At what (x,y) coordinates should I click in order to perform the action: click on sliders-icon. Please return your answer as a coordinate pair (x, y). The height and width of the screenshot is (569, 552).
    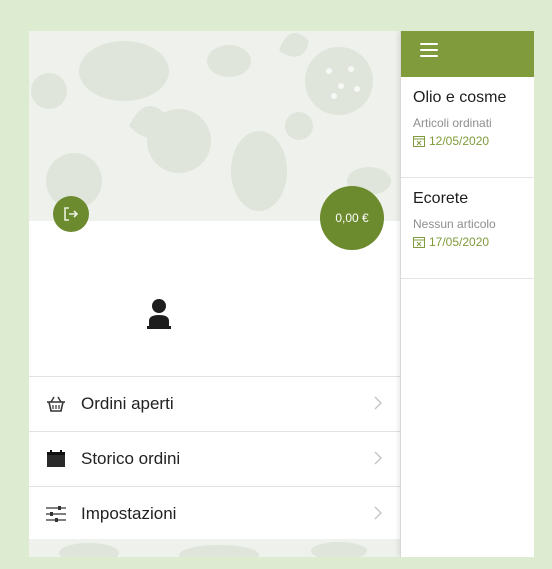
    Looking at the image, I should click on (56, 514).